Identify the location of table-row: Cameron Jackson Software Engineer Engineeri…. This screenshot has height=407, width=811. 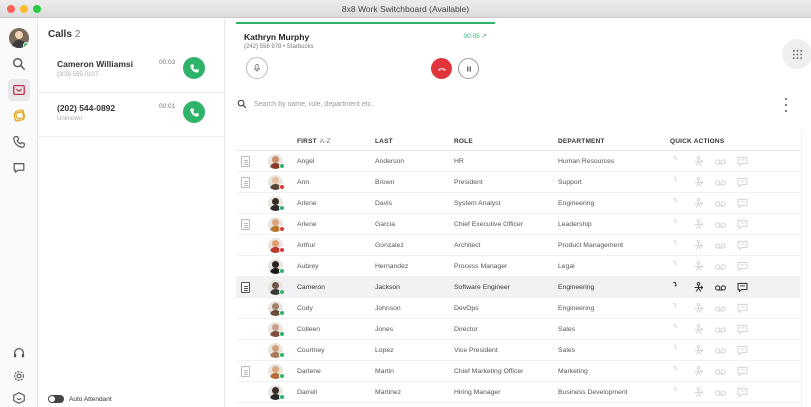
(518, 287).